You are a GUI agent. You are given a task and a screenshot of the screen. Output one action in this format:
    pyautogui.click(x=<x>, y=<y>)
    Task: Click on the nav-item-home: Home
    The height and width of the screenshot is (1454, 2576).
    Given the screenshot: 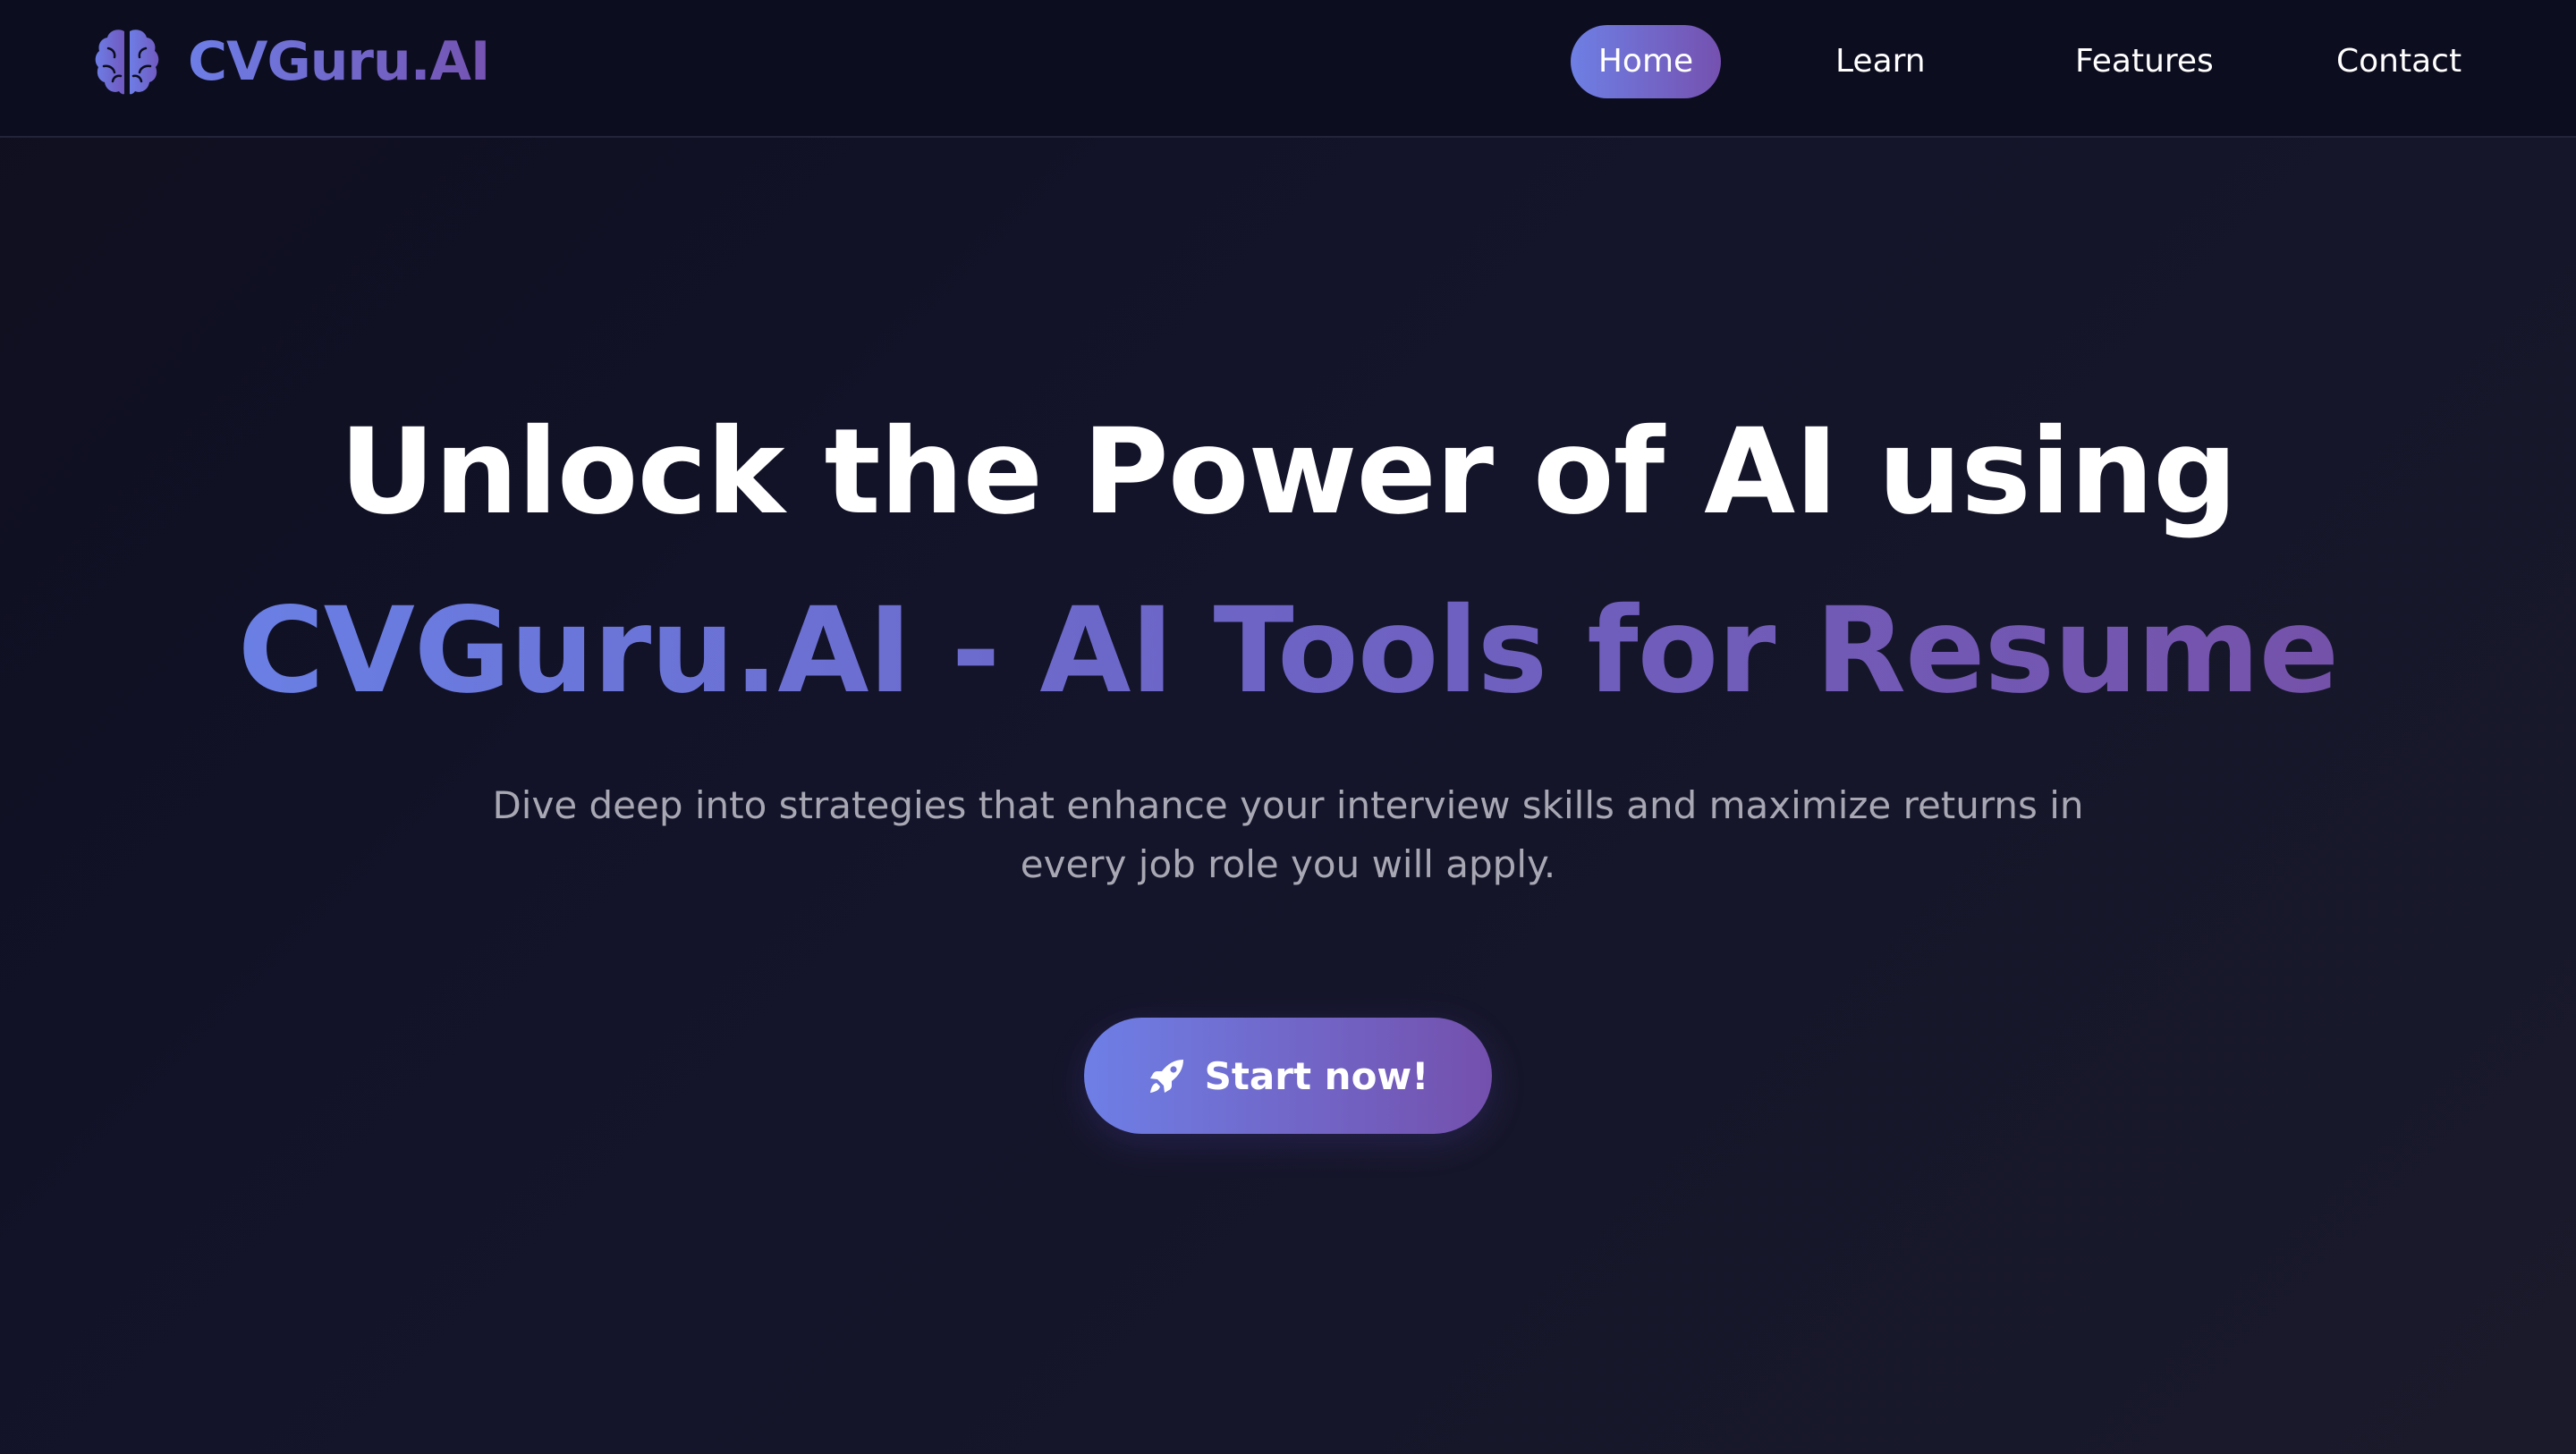 What is the action you would take?
    pyautogui.click(x=1646, y=61)
    